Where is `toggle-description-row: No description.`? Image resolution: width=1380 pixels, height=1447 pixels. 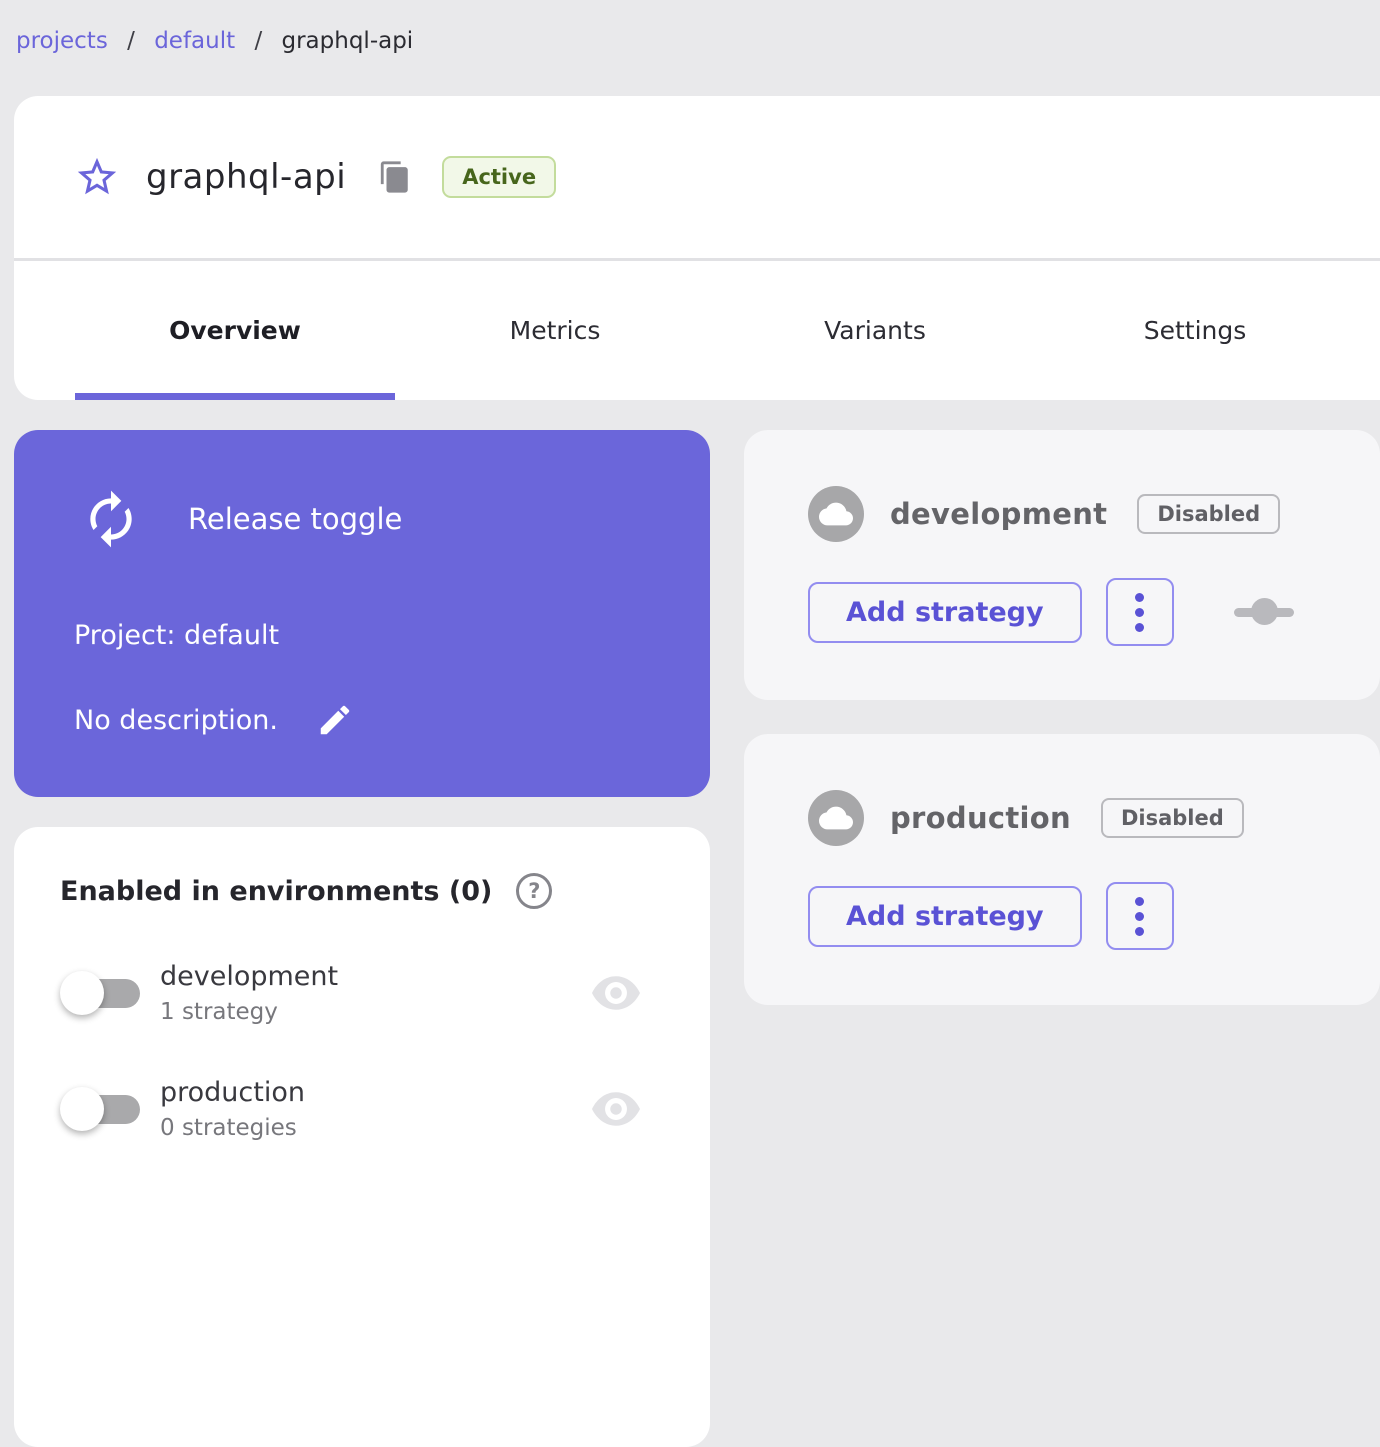 toggle-description-row: No description. is located at coordinates (372, 720).